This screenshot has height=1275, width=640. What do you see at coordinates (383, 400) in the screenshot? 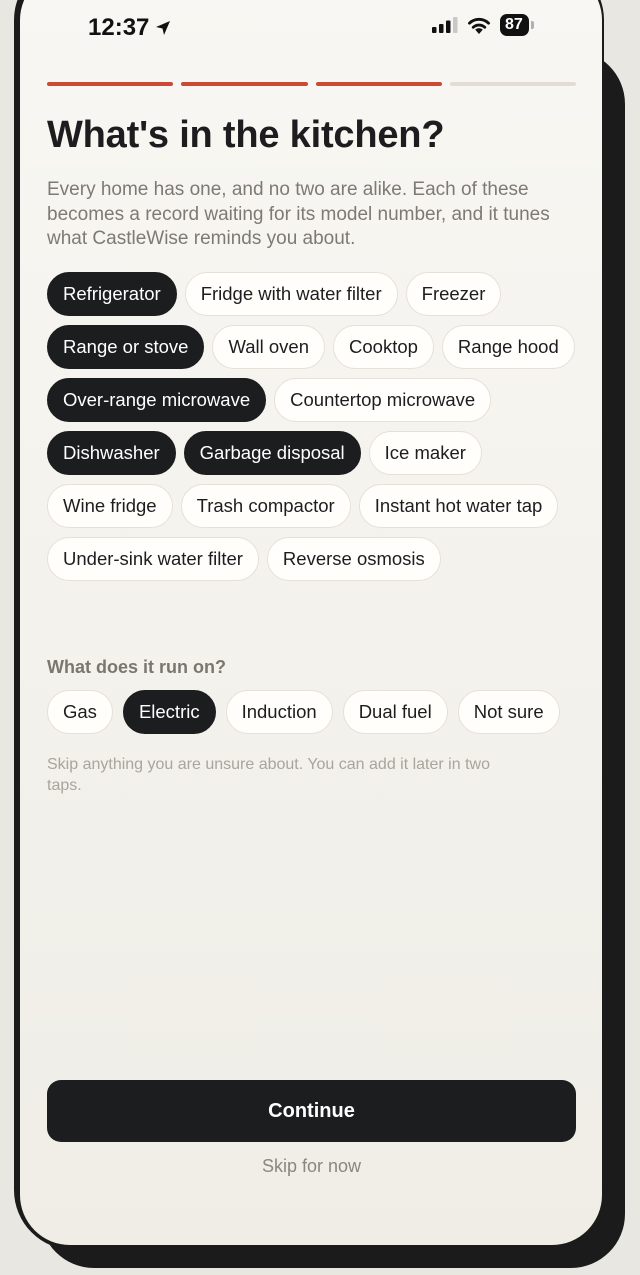
I see `chip-countertop-microwave: Countertop microwave` at bounding box center [383, 400].